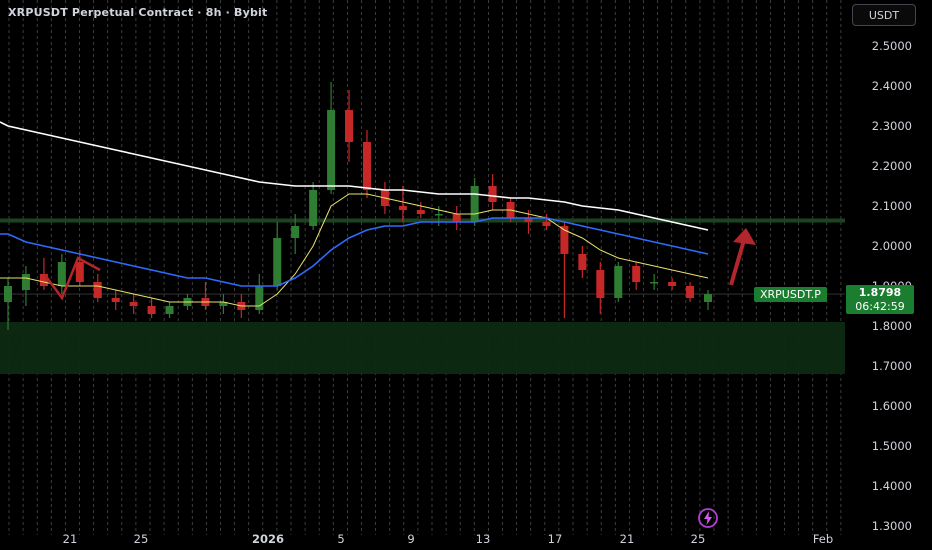  What do you see at coordinates (892, 166) in the screenshot?
I see `y-tick-label: 2.2000` at bounding box center [892, 166].